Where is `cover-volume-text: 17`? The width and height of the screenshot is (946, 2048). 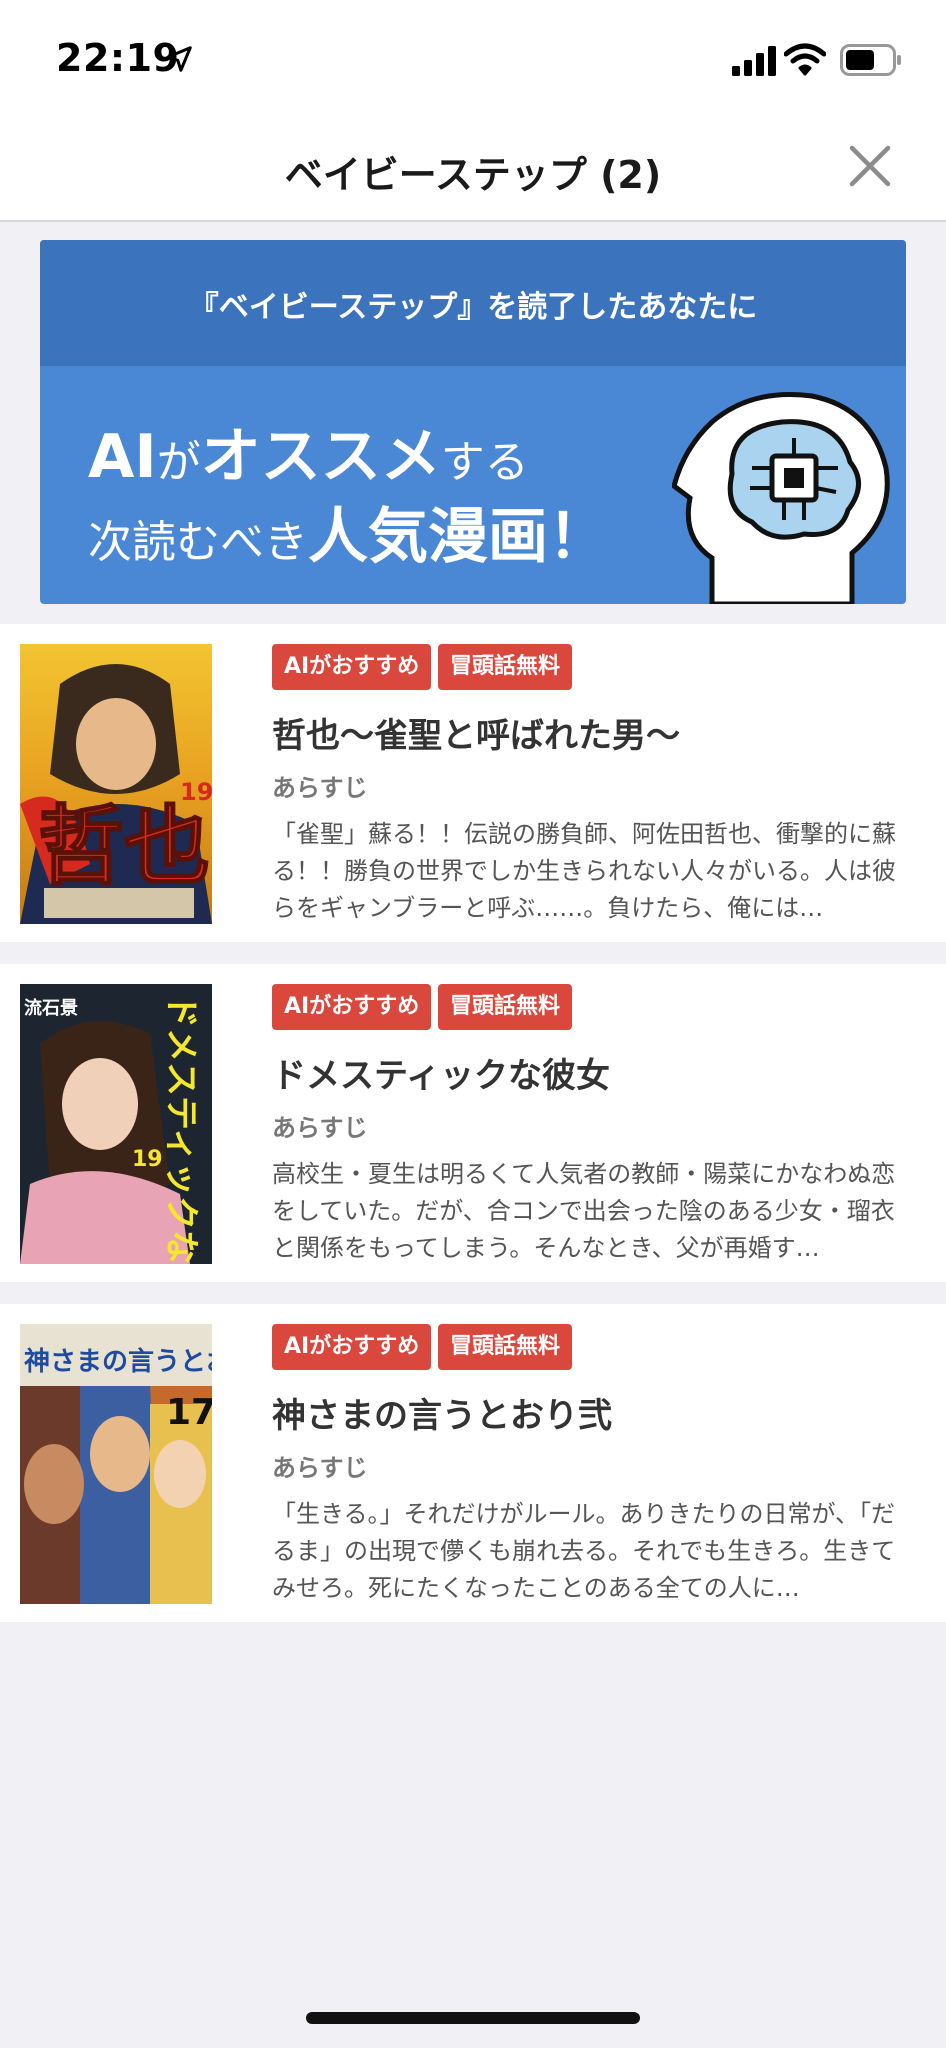
cover-volume-text: 17 is located at coordinates (189, 1412).